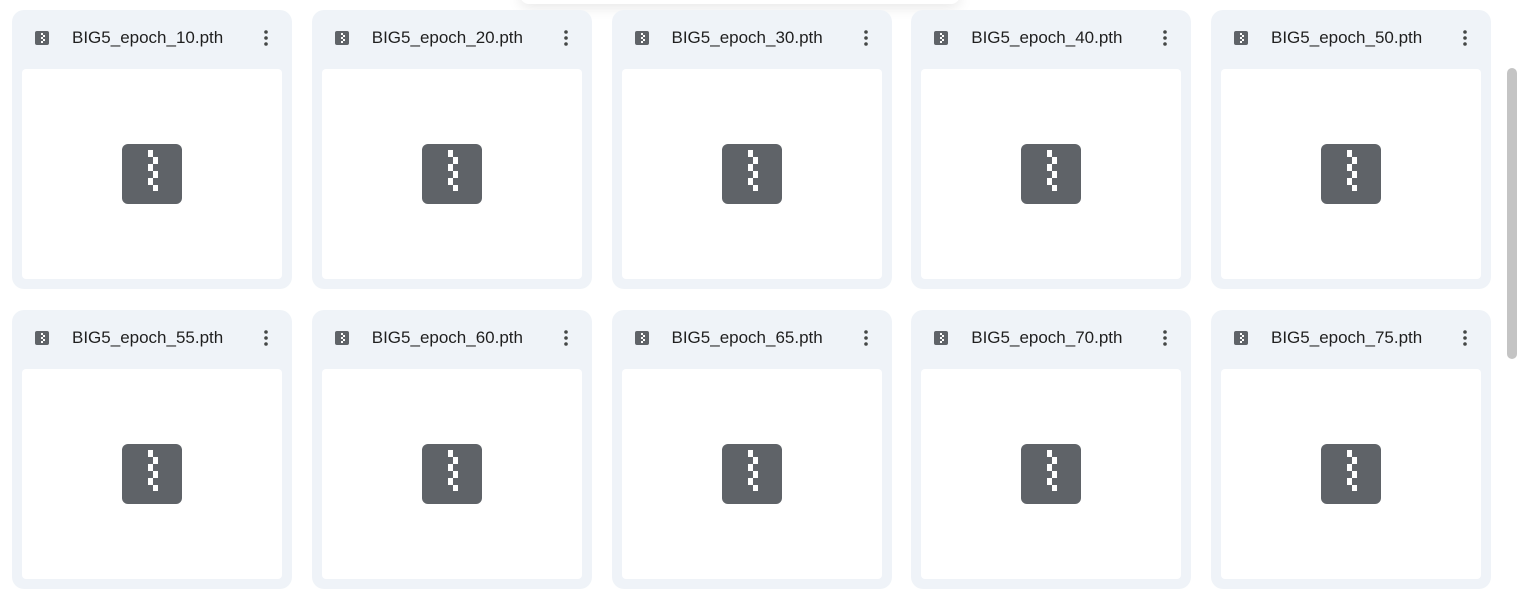 The height and width of the screenshot is (607, 1520). Describe the element at coordinates (1047, 337) in the screenshot. I see `file-name: BIG5_epoch_70.pth` at that location.